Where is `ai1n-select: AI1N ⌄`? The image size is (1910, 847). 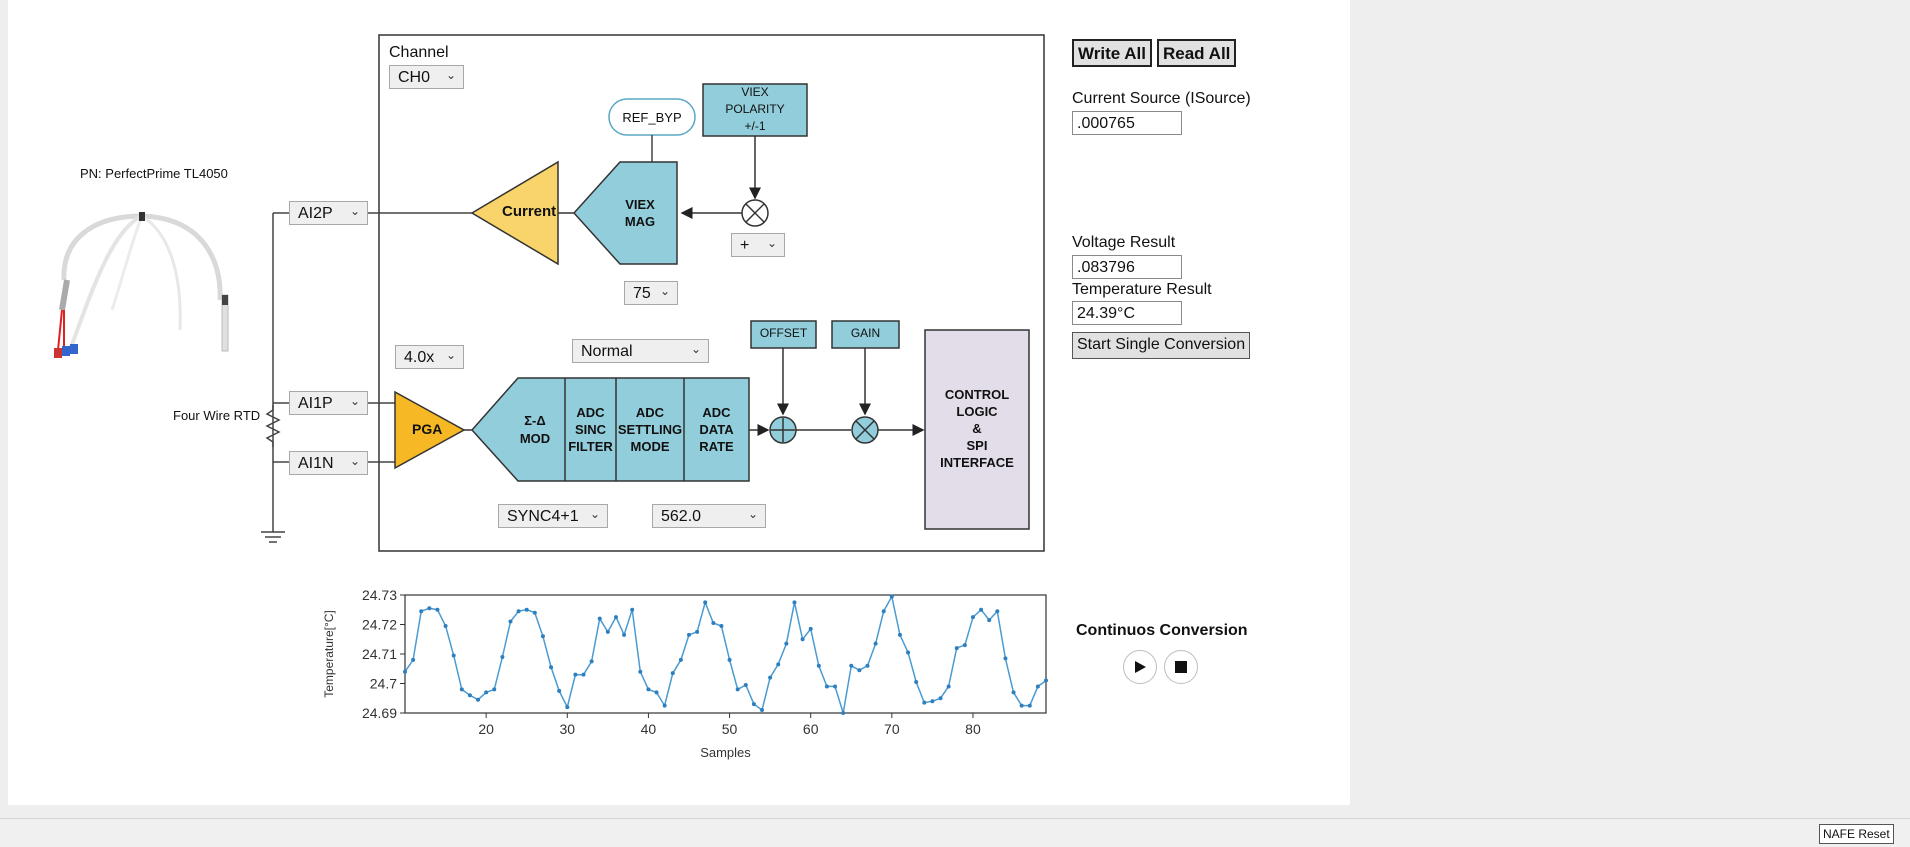 ai1n-select: AI1N ⌄ is located at coordinates (328, 463).